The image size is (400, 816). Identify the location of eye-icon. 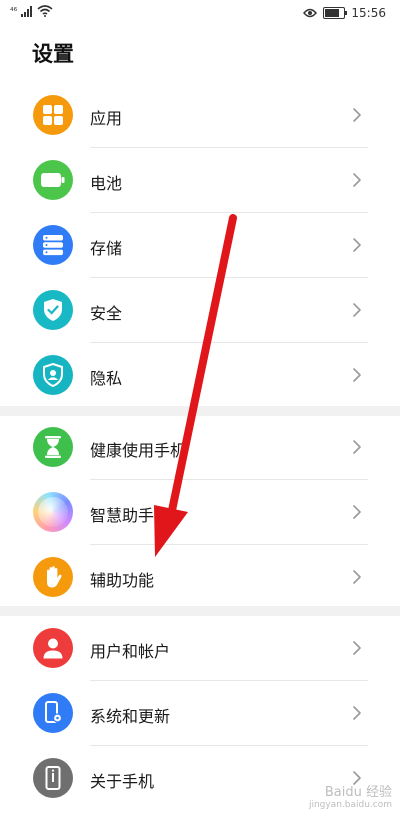
(310, 13).